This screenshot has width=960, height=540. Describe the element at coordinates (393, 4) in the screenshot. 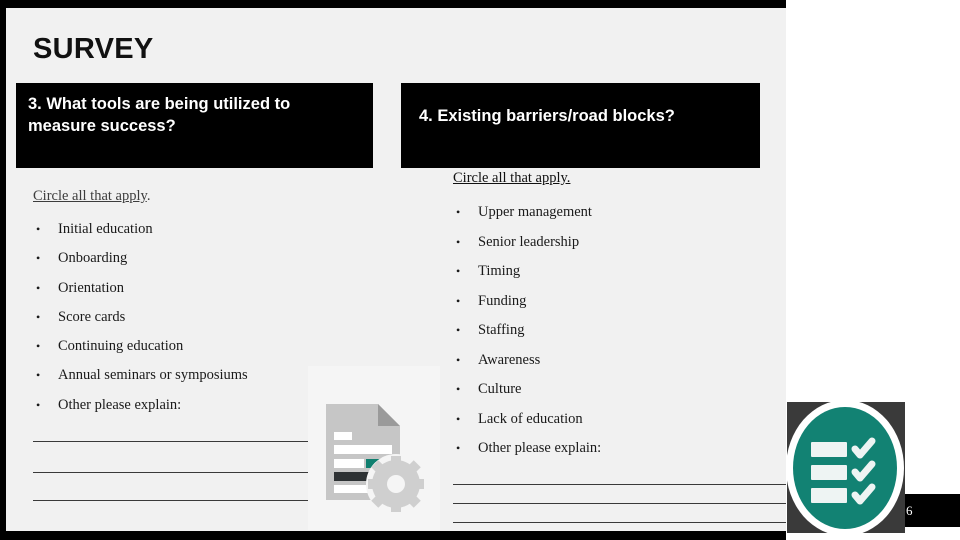

I see `slide-top-border` at that location.